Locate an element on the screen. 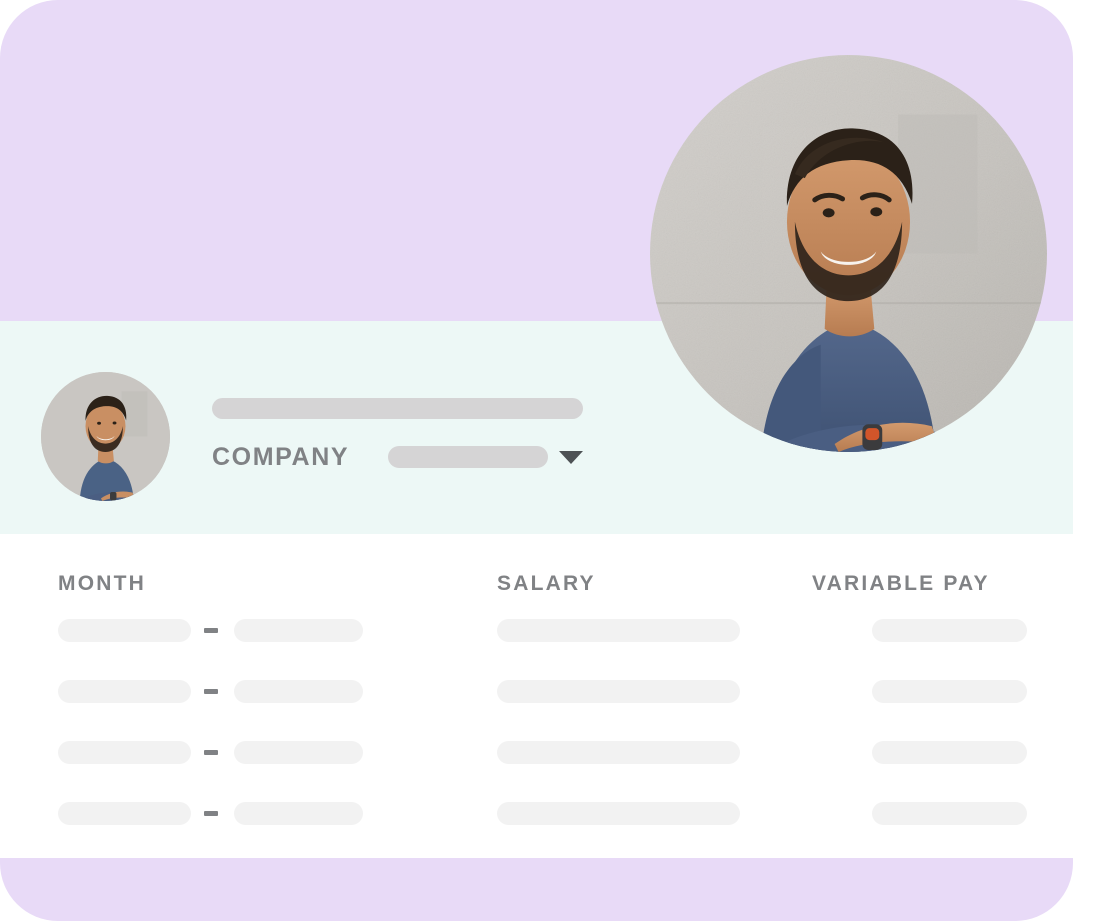 The width and height of the screenshot is (1095, 921). avatar-photo-illustration is located at coordinates (105, 436).